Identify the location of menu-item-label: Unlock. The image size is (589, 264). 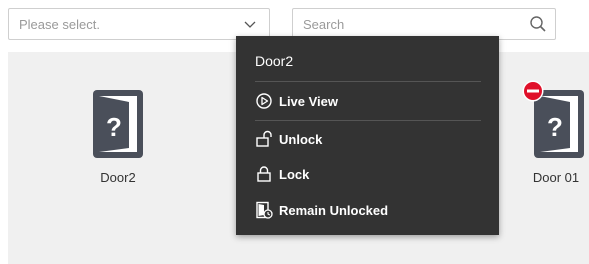
(301, 139).